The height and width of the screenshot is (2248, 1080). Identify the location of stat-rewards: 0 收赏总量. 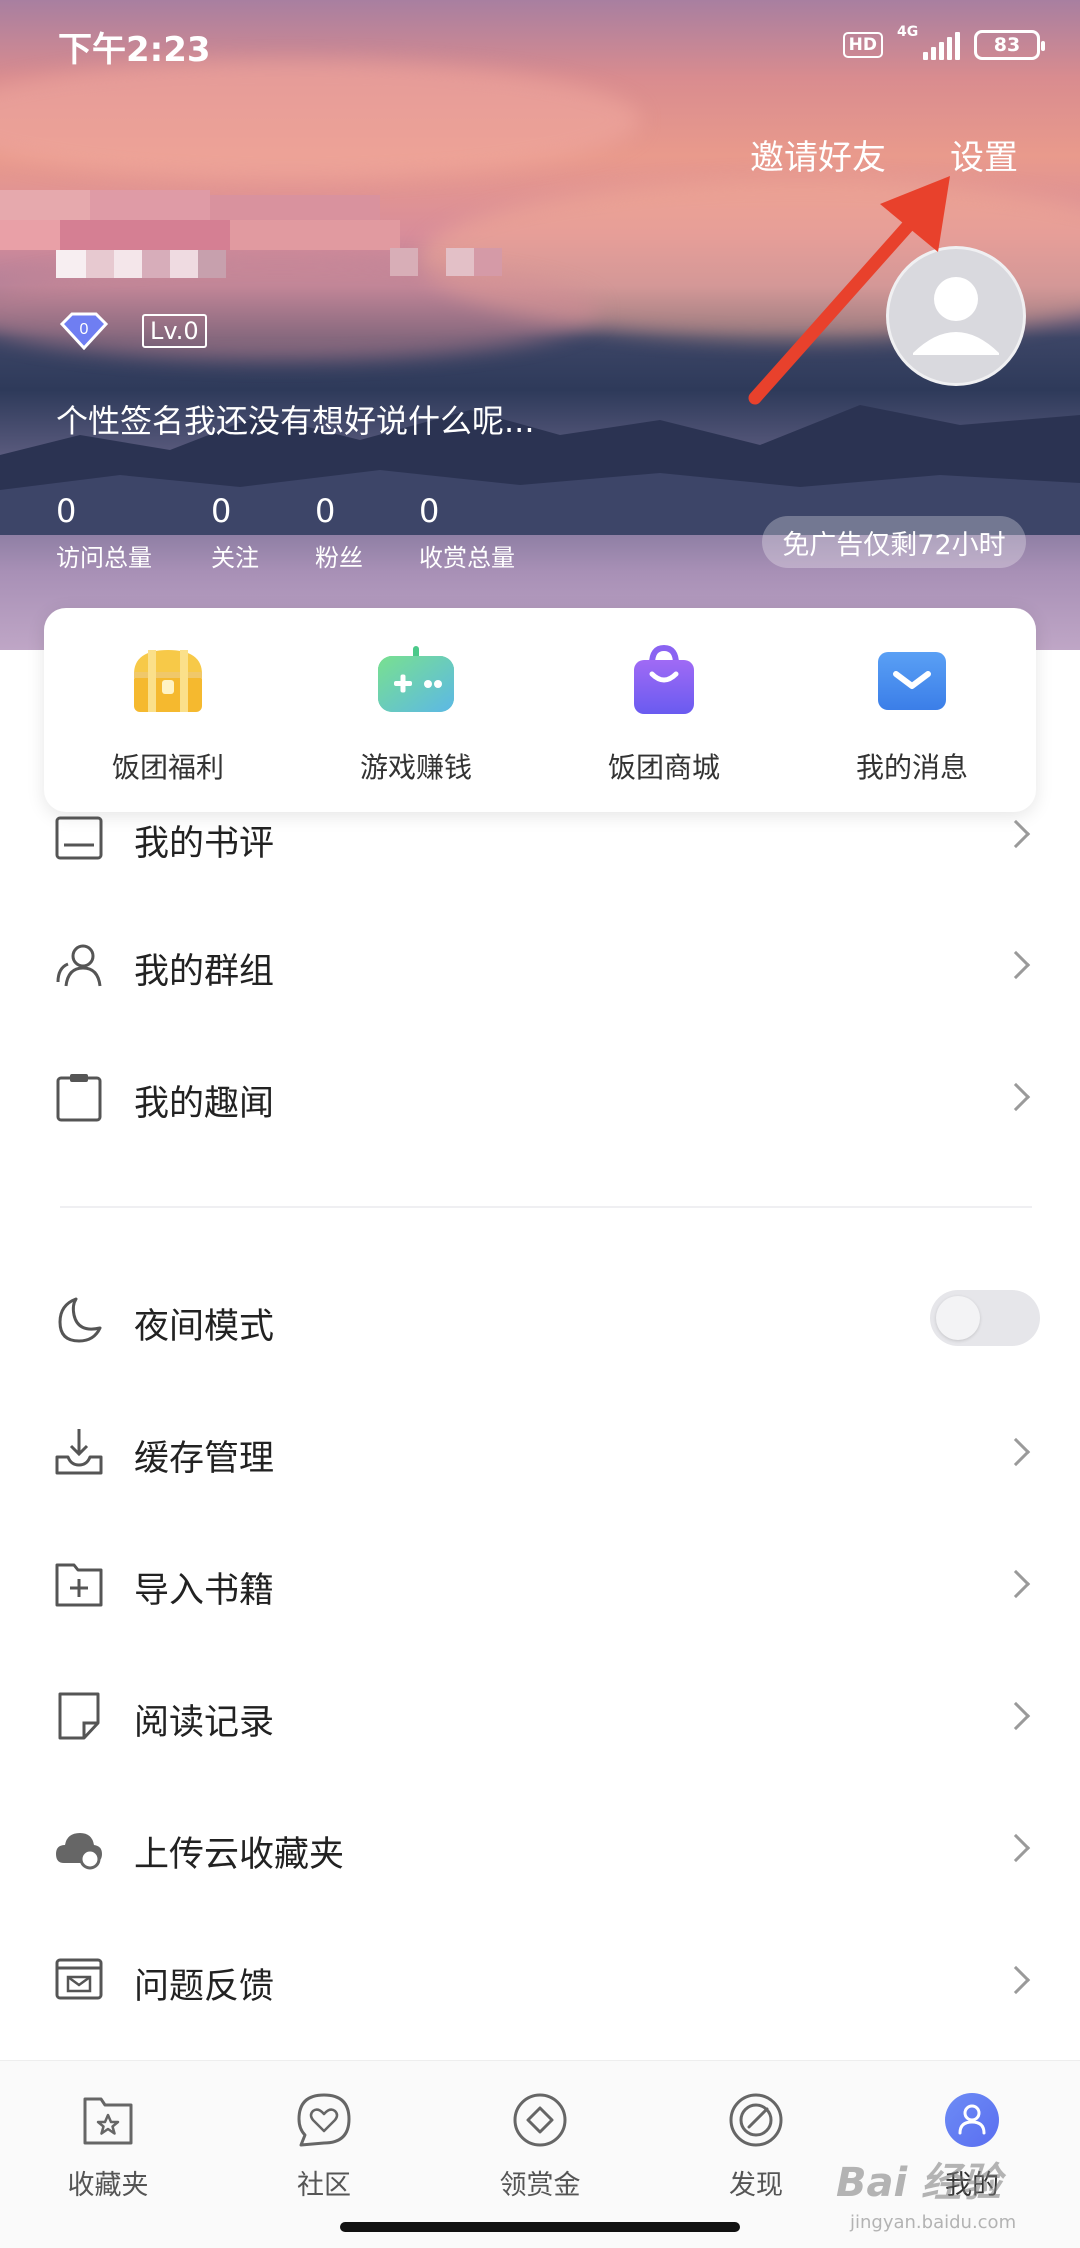
(489, 532).